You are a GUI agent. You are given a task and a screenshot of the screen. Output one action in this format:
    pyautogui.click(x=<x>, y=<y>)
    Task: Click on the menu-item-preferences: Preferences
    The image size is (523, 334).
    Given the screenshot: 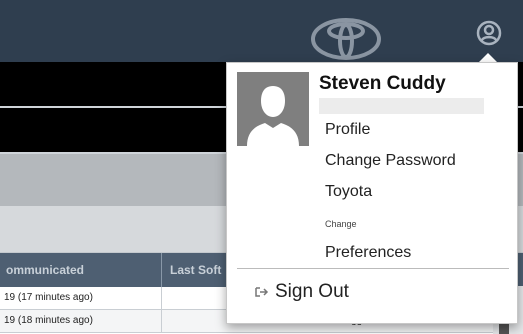 What is the action you would take?
    pyautogui.click(x=368, y=253)
    